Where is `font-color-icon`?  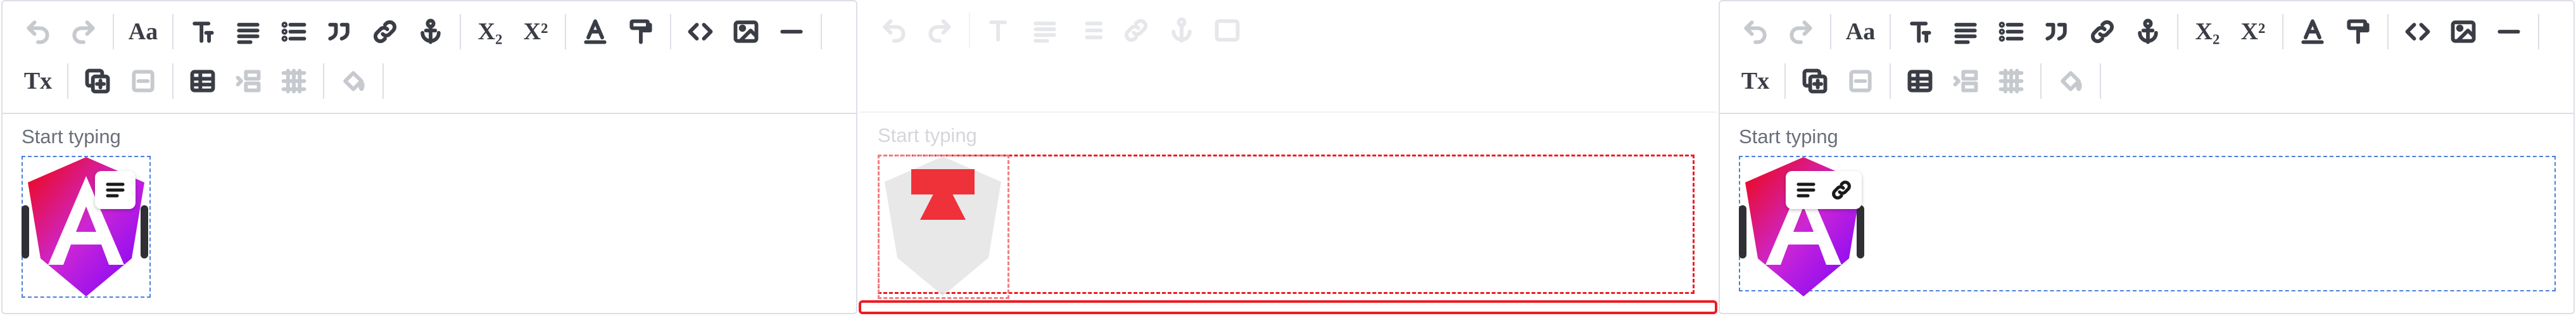
font-color-icon is located at coordinates (2312, 32).